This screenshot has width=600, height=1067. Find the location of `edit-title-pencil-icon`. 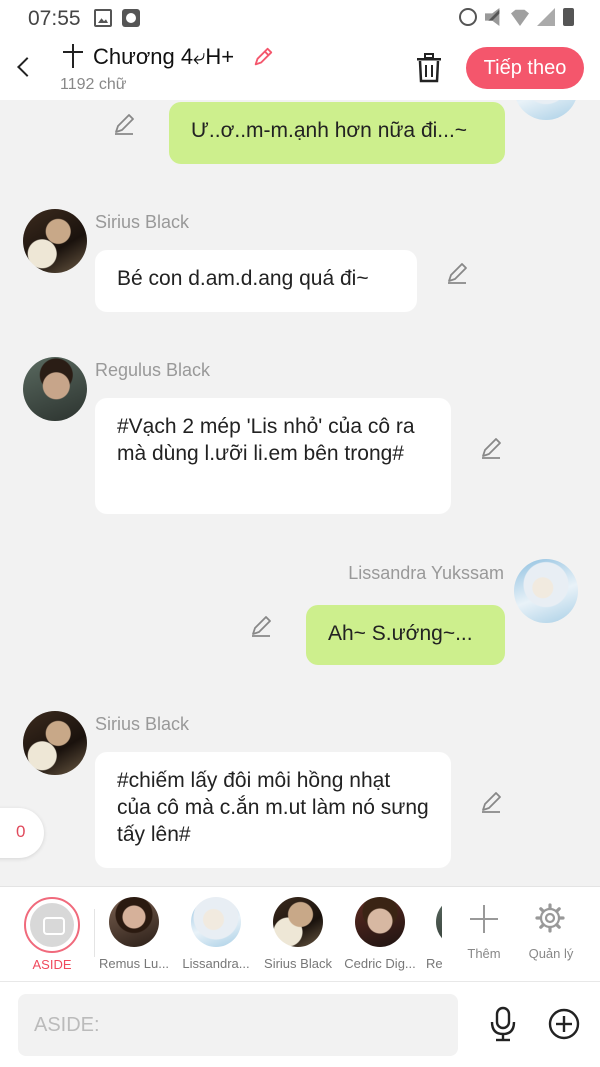

edit-title-pencil-icon is located at coordinates (263, 57).